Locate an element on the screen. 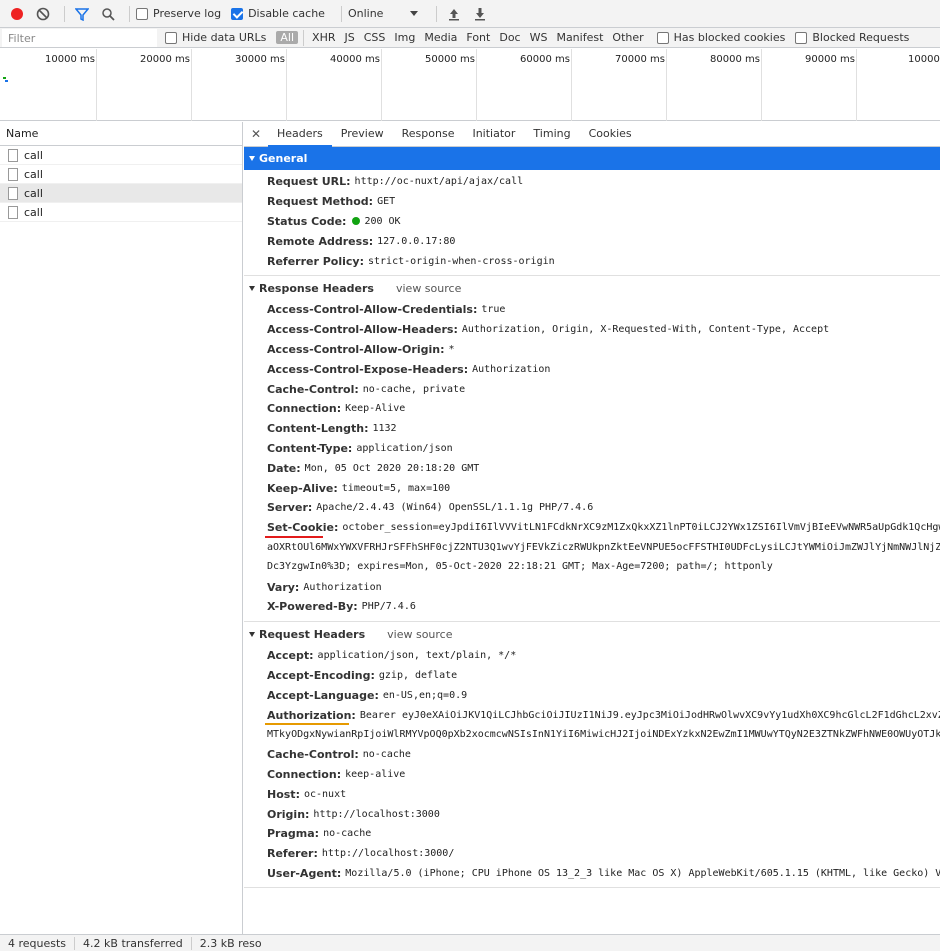 The height and width of the screenshot is (951, 940). timeline-request-bar is located at coordinates (6, 81).